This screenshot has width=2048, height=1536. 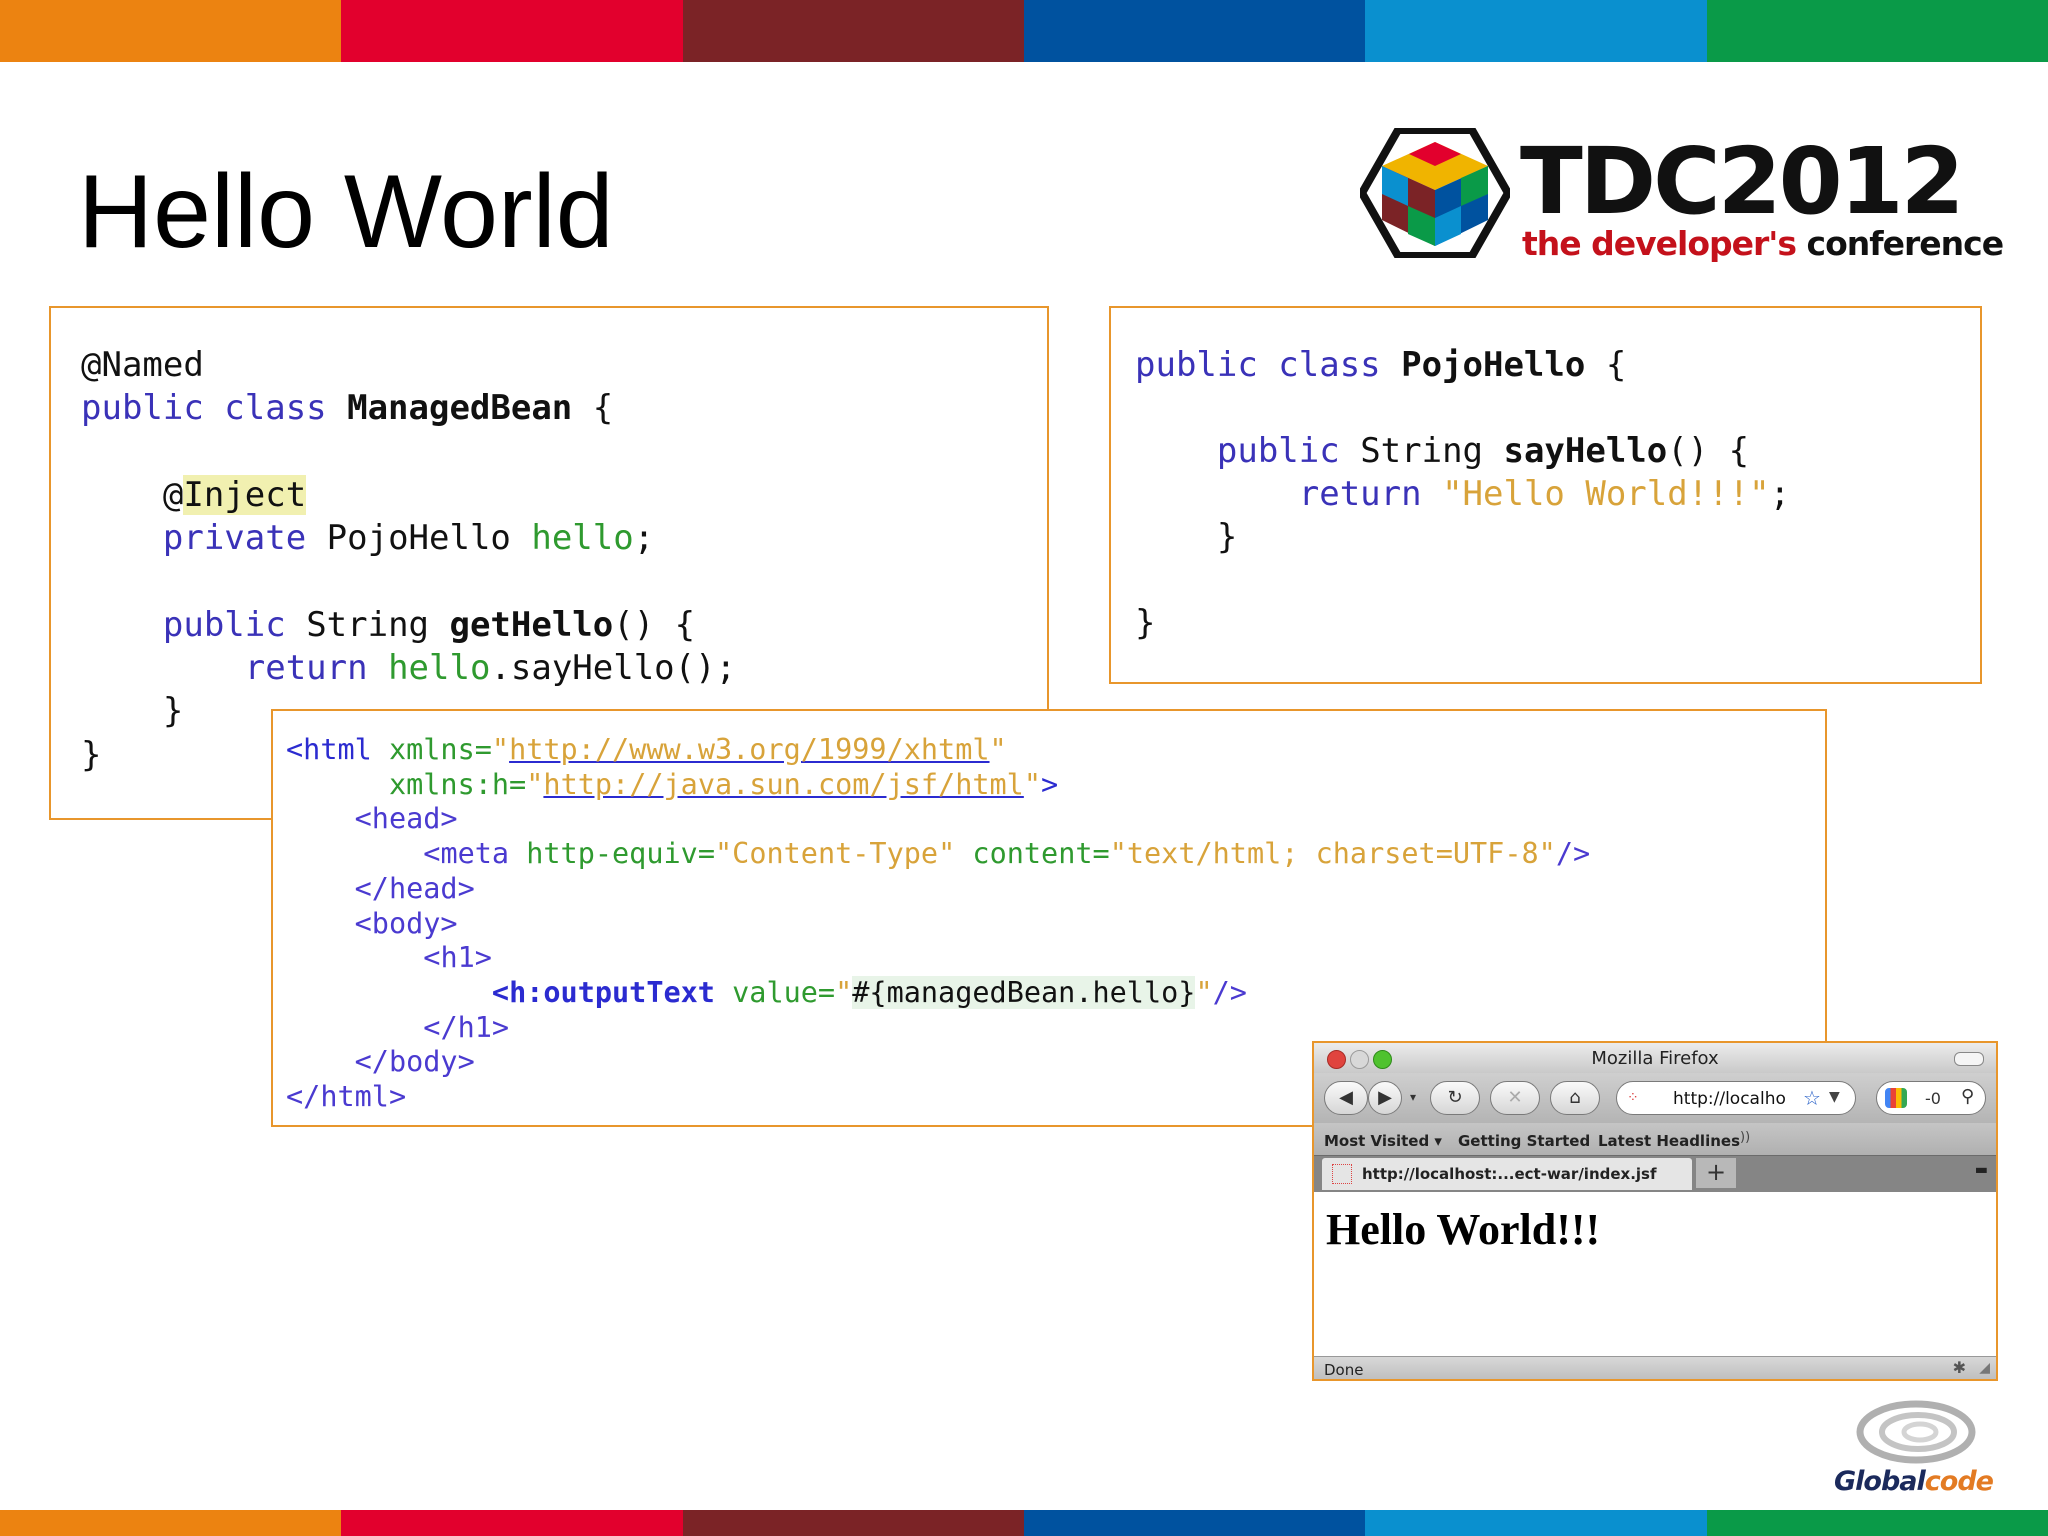 I want to click on url-bar: ⁘ http://localho ☆ ▼, so click(x=1736, y=1098).